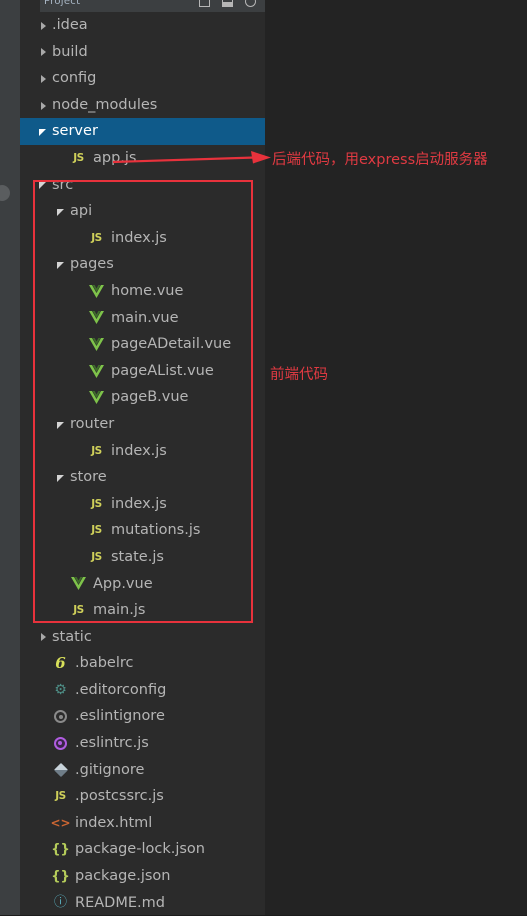 The height and width of the screenshot is (916, 527). What do you see at coordinates (142, 743) in the screenshot?
I see `tree-row: .eslintrc.js` at bounding box center [142, 743].